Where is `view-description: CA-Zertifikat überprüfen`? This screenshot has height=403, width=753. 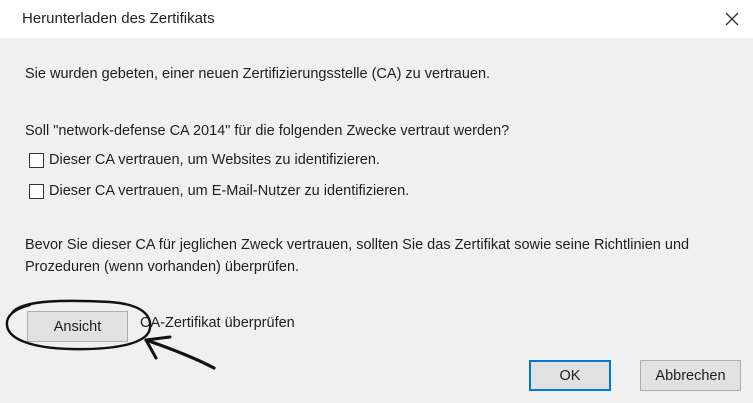 view-description: CA-Zertifikat überprüfen is located at coordinates (217, 323).